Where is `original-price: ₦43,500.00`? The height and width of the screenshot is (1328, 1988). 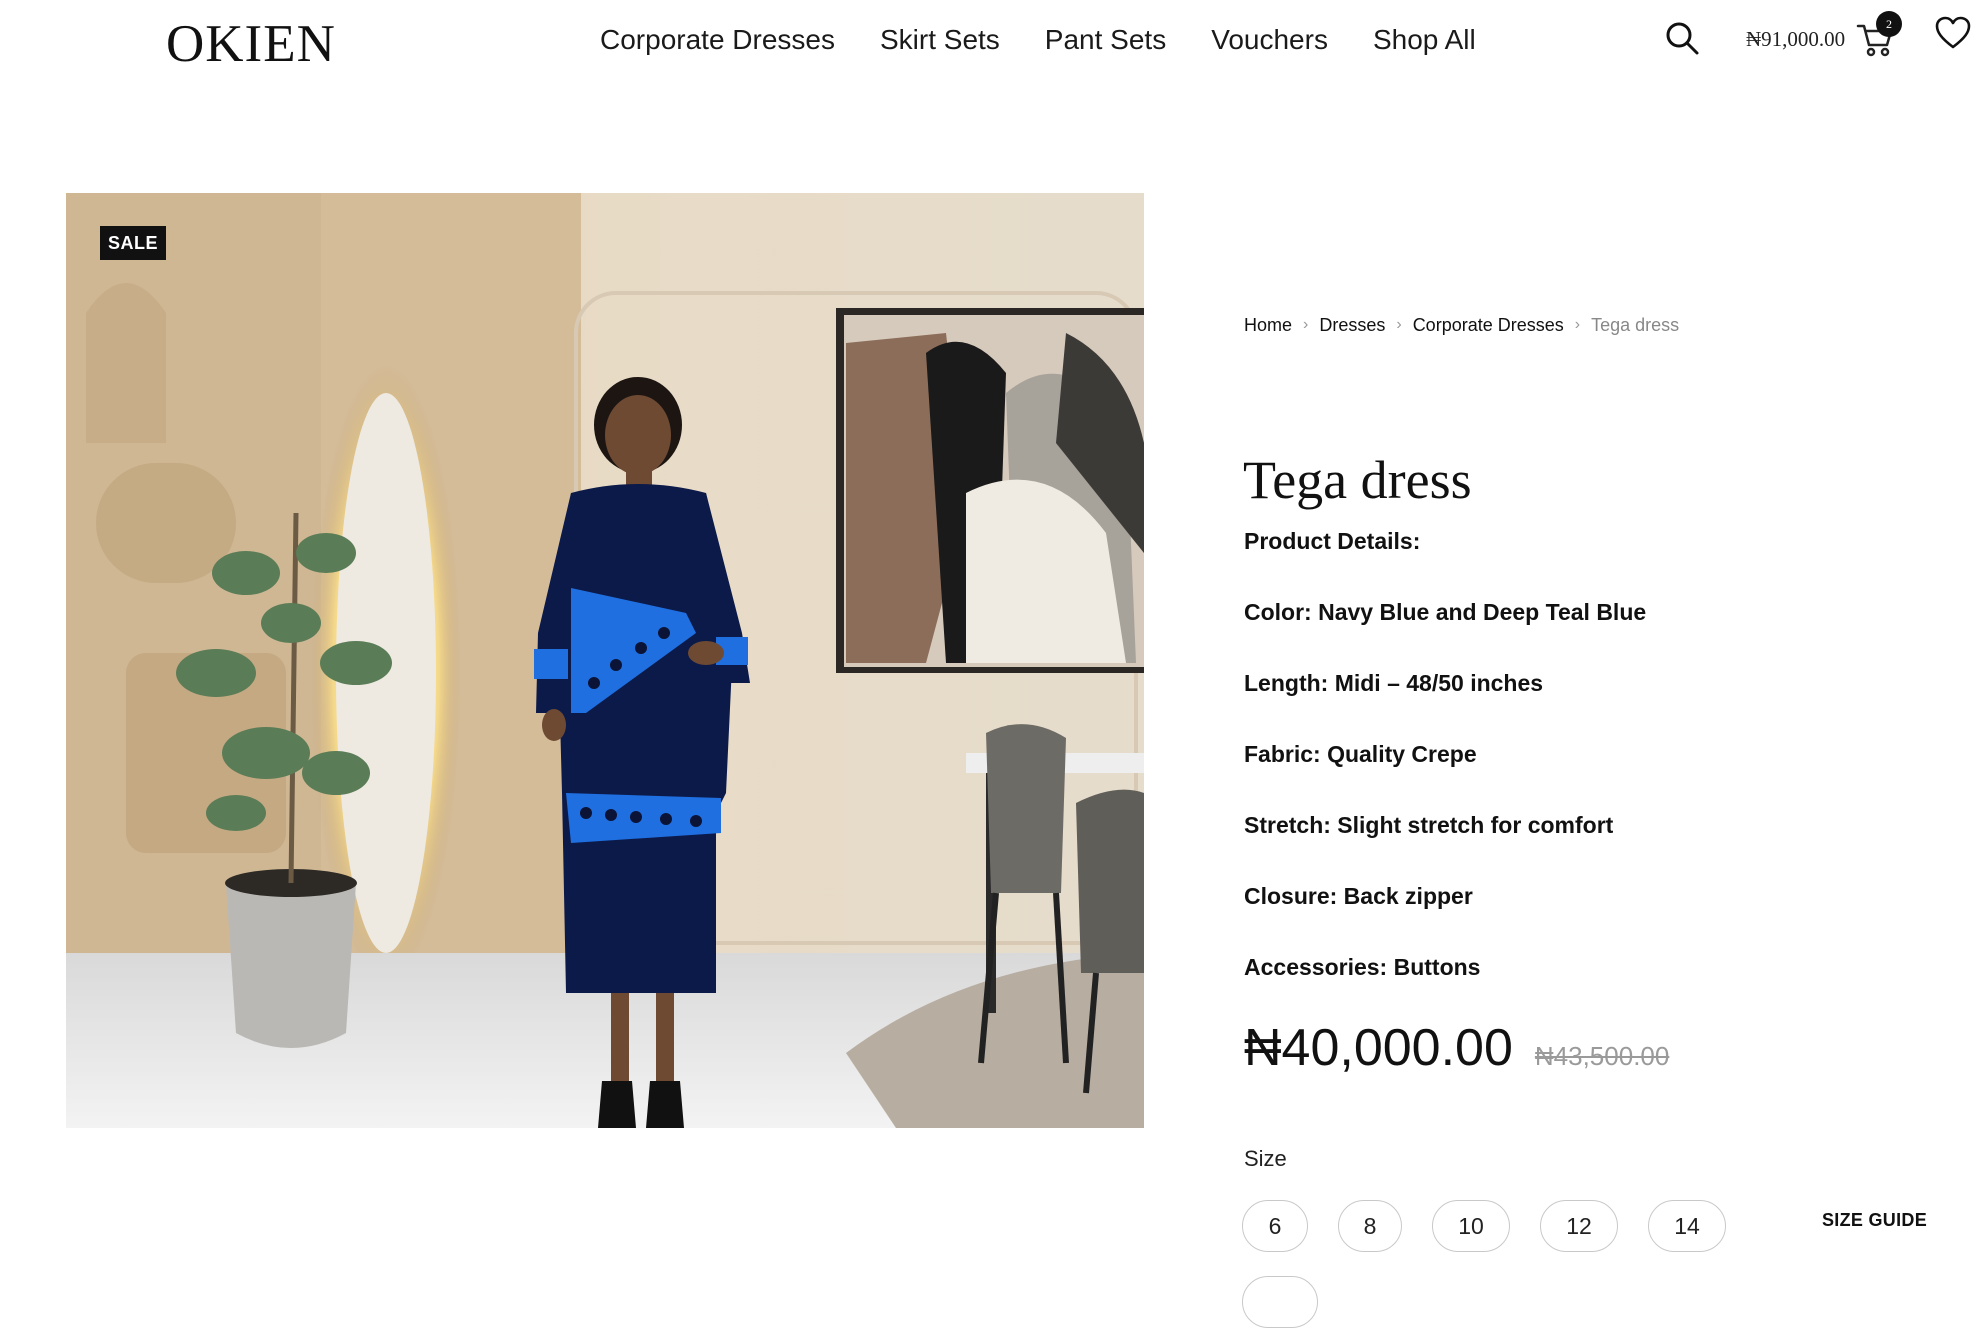
original-price: ₦43,500.00 is located at coordinates (1602, 1056).